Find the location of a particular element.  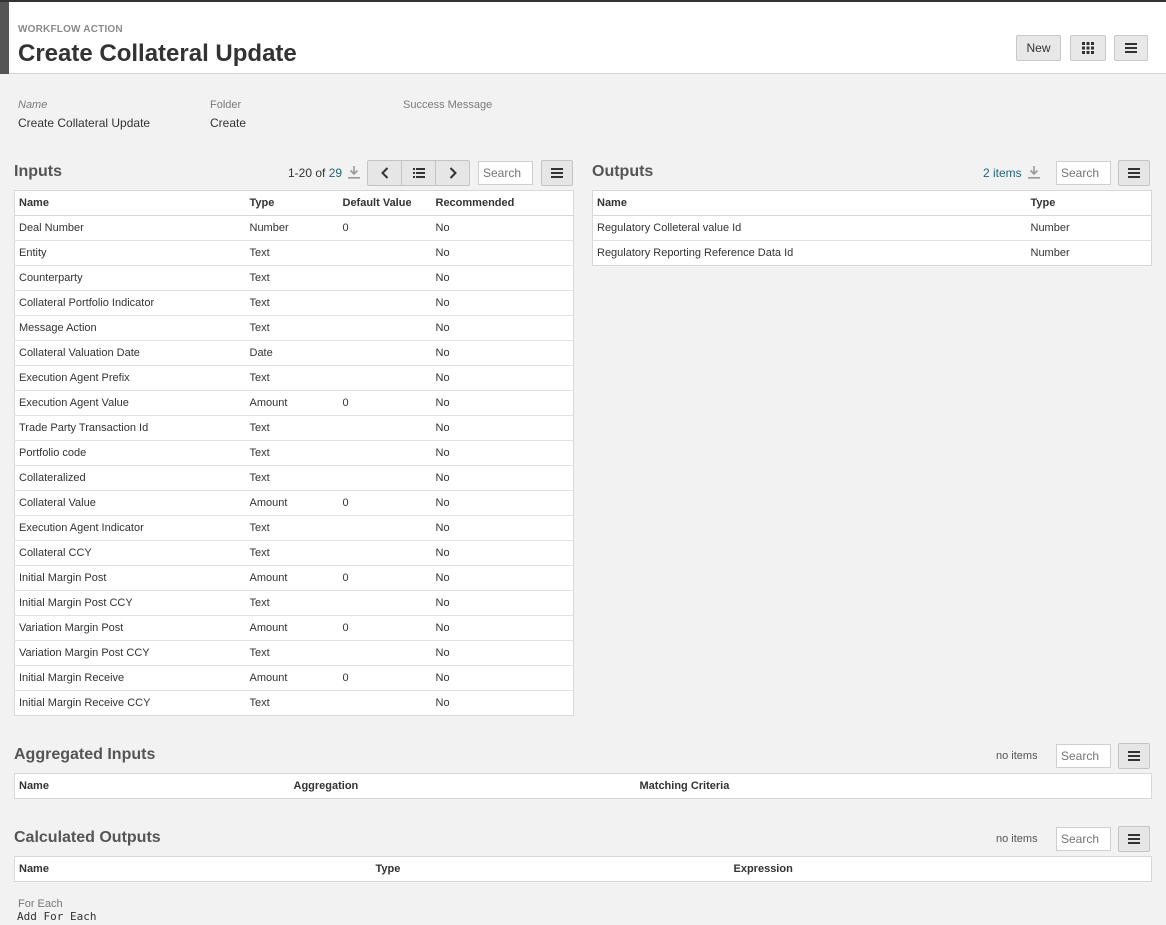

aggregated-inputs-menu-button is located at coordinates (1134, 756).